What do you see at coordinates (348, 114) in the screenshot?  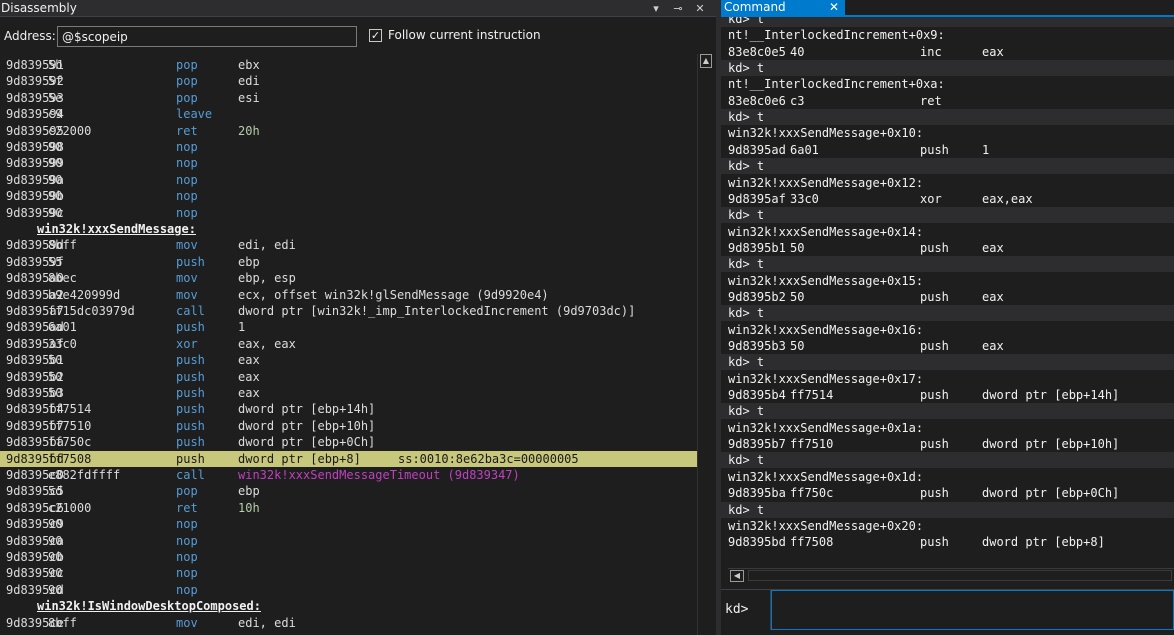 I see `instruction-row: 9d839594 c9 leave` at bounding box center [348, 114].